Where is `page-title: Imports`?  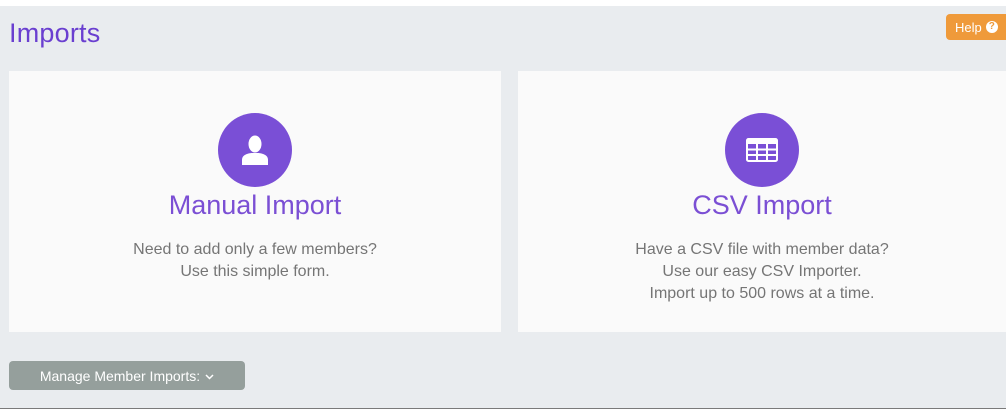
page-title: Imports is located at coordinates (55, 33).